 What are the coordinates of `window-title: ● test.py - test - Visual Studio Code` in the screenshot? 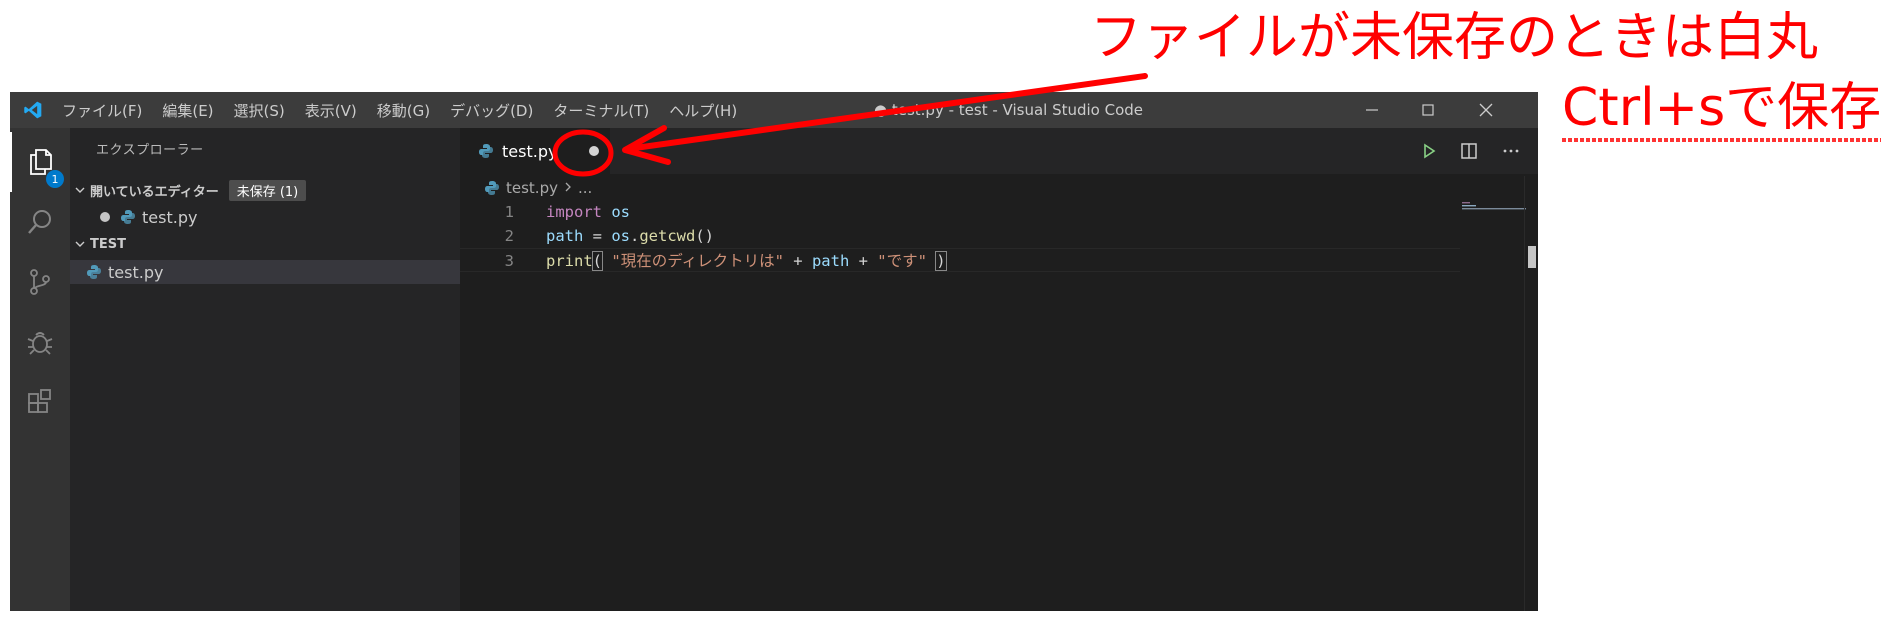 It's located at (1009, 110).